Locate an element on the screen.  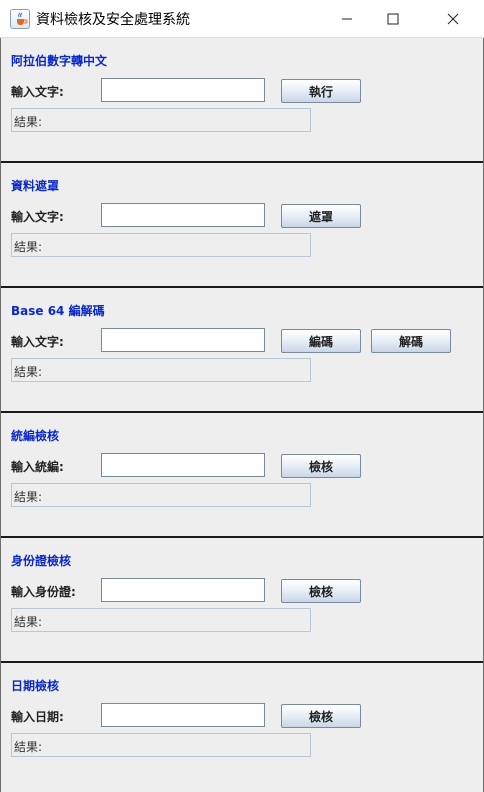
section-title: Base 64 編解碼 is located at coordinates (58, 311).